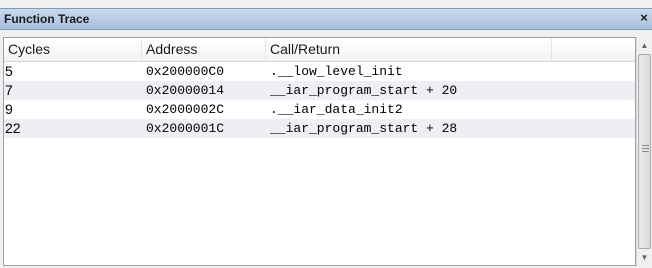 The height and width of the screenshot is (268, 652). What do you see at coordinates (47, 19) in the screenshot?
I see `panel-title: Function Trace` at bounding box center [47, 19].